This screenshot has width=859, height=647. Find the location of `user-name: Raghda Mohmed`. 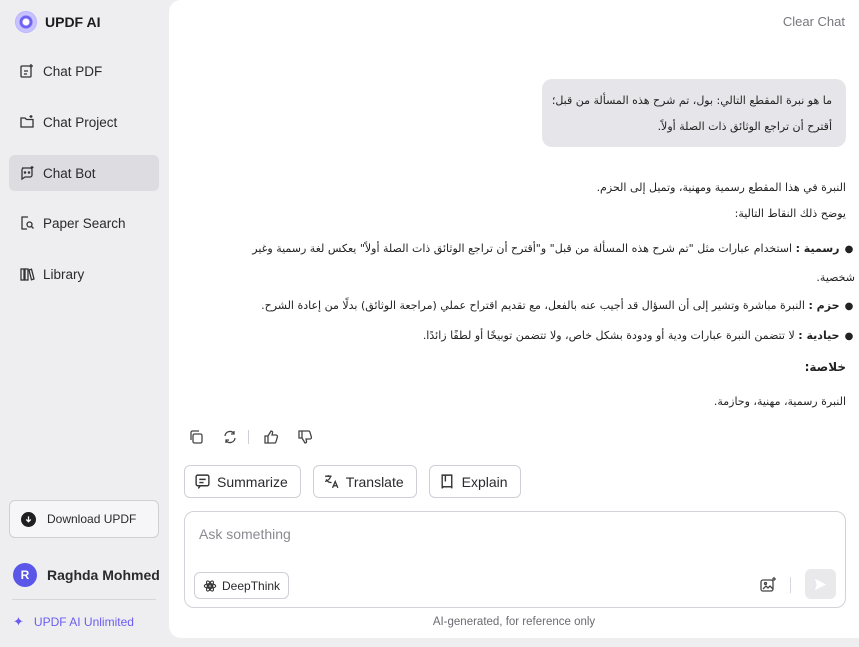

user-name: Raghda Mohmed is located at coordinates (103, 575).